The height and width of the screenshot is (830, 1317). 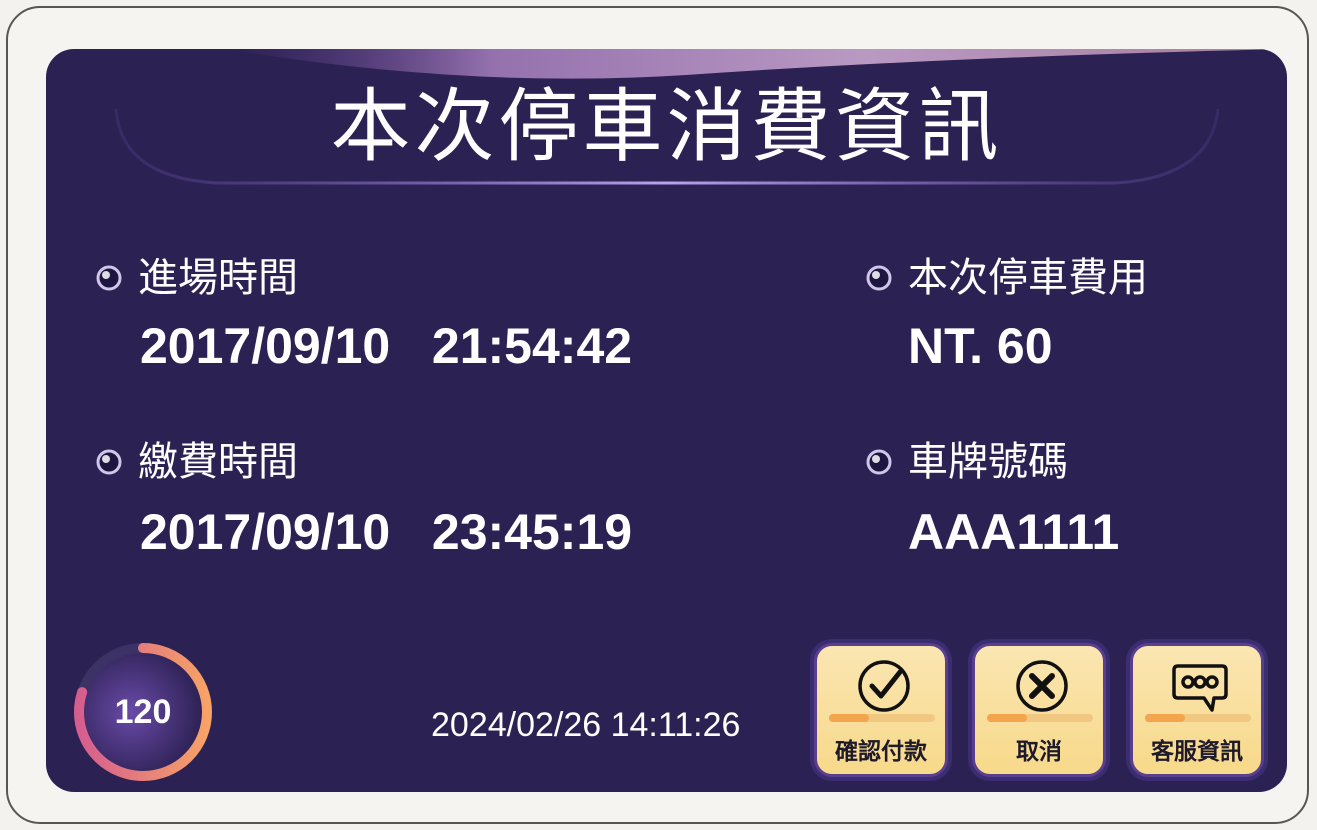 What do you see at coordinates (1042, 686) in the screenshot?
I see `x-circle-icon` at bounding box center [1042, 686].